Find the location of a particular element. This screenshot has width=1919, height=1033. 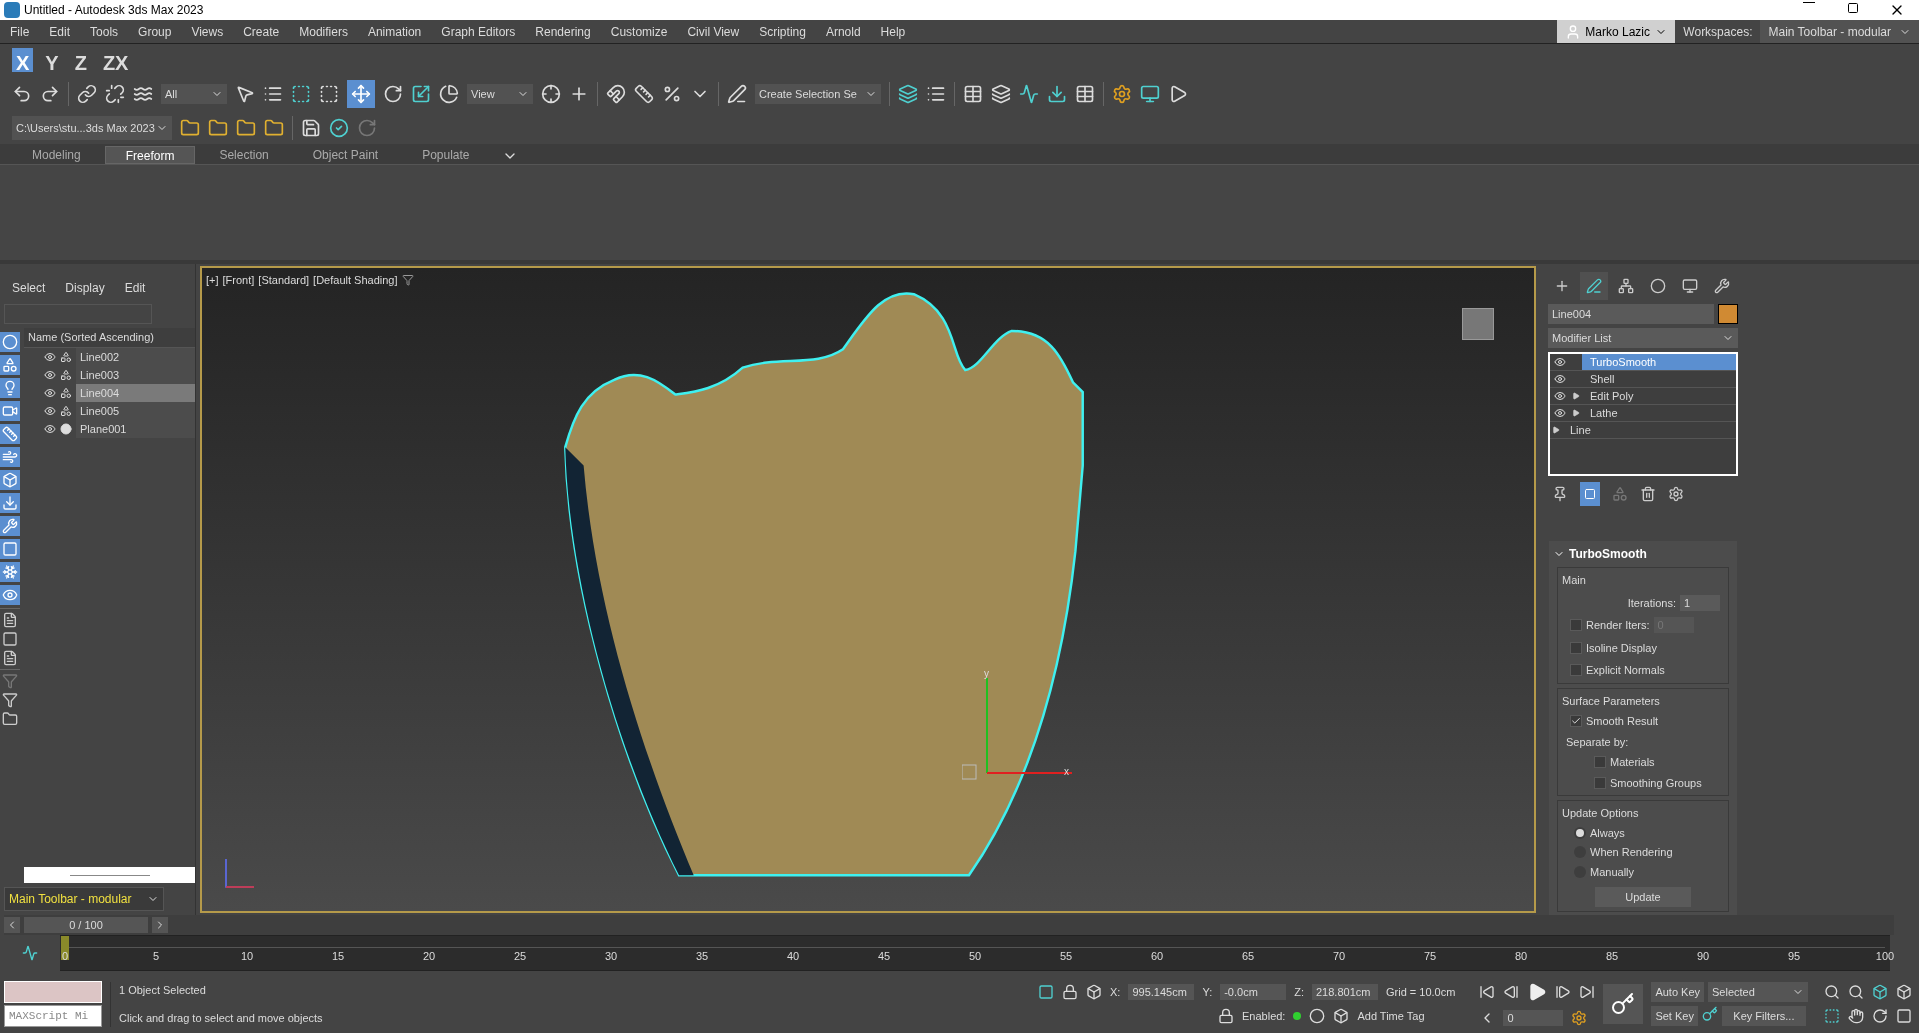

explorer-menu-item: Display is located at coordinates (85, 288).